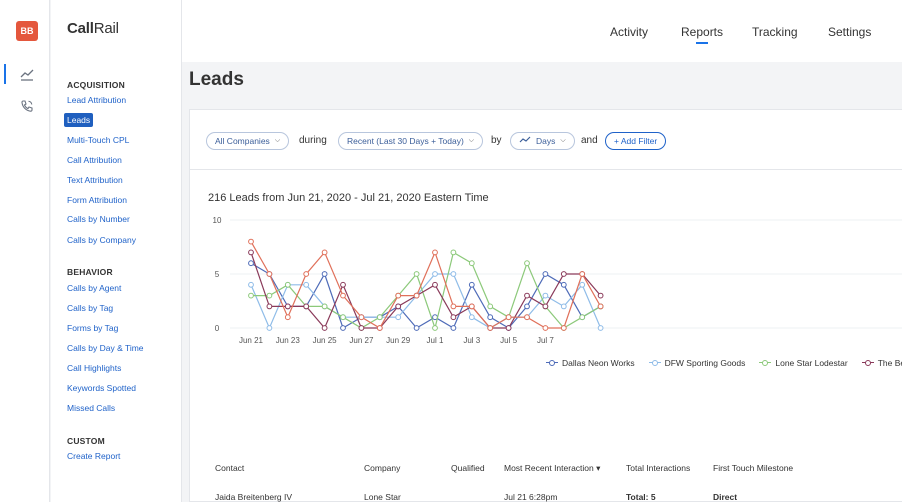 This screenshot has width=902, height=502. Describe the element at coordinates (94, 160) in the screenshot. I see `sidebar-item-call-attribution: Call Attribution` at that location.